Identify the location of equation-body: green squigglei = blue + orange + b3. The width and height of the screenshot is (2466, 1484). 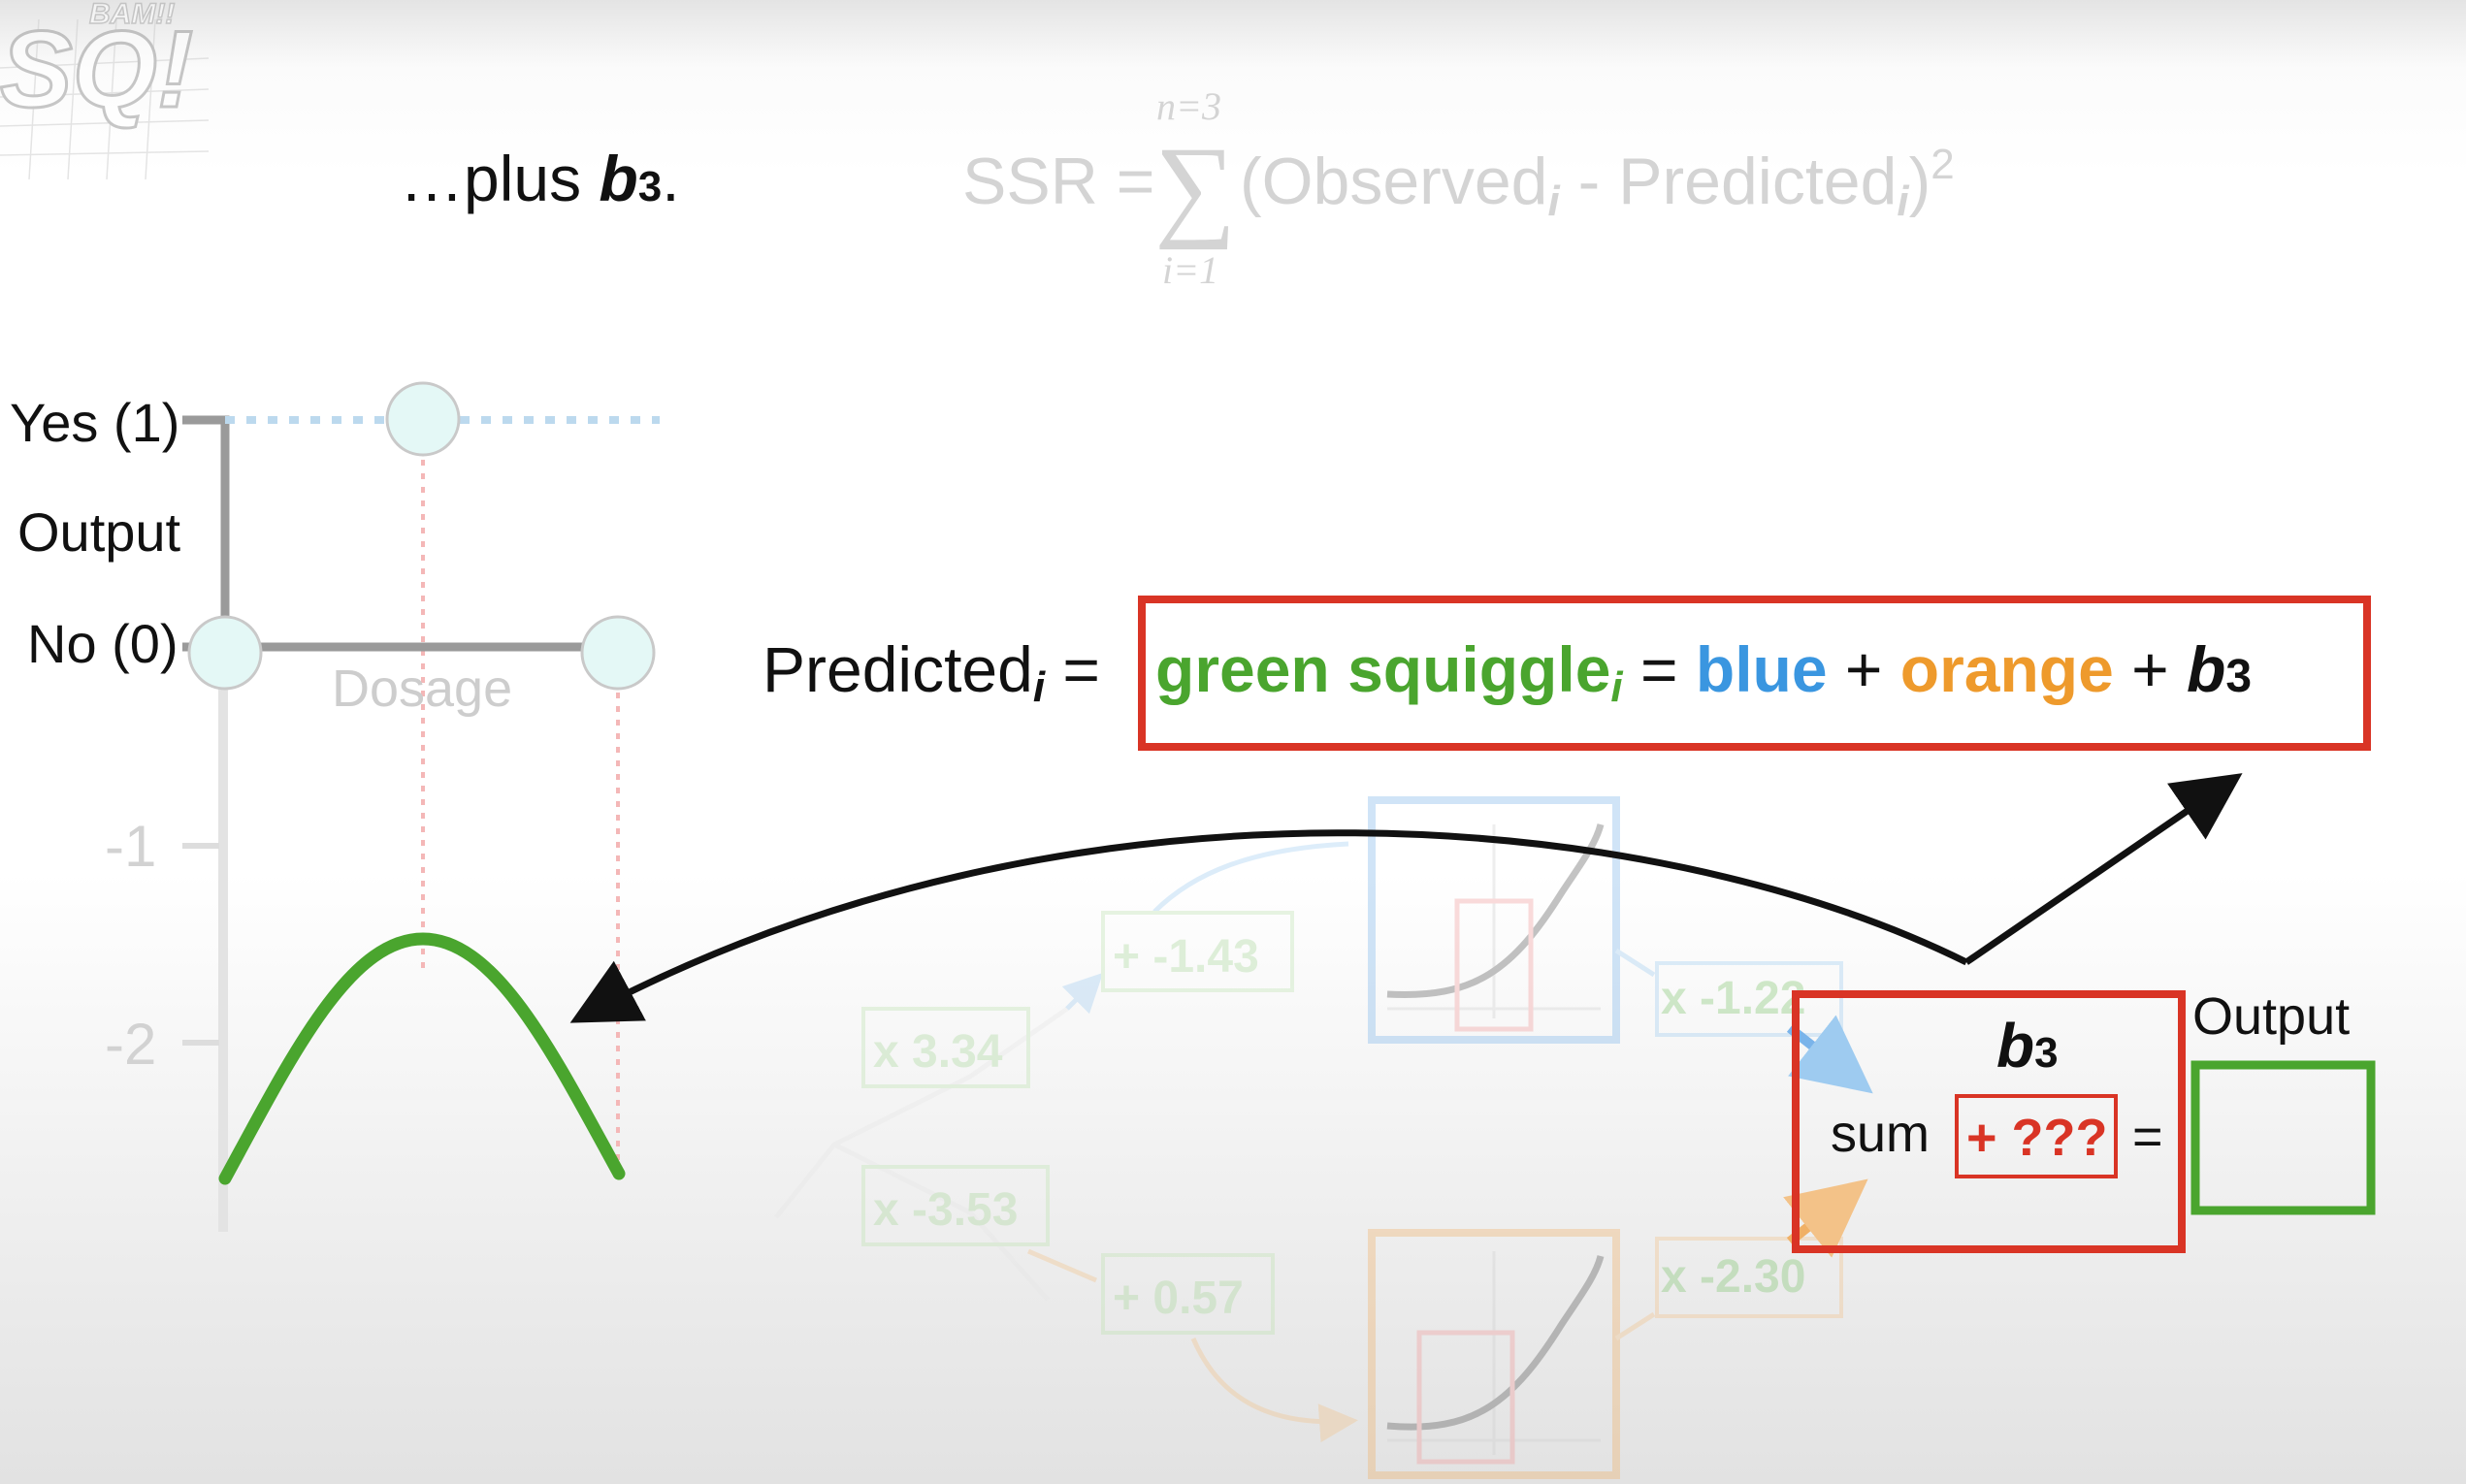
(1703, 672).